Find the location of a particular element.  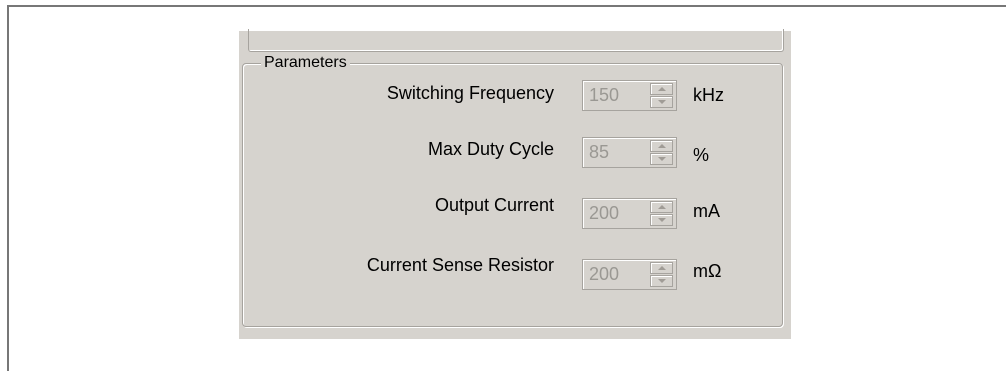

switching-frequency-label: Switching Frequency is located at coordinates (470, 93).